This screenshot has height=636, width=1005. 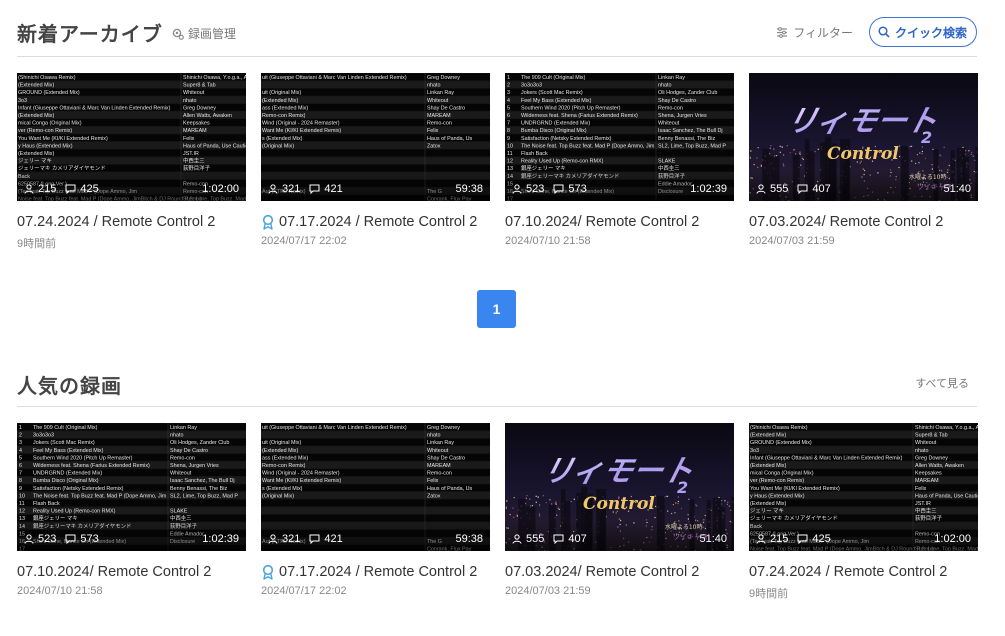 I want to click on tracklist-row-num: 3, so click(x=20, y=443).